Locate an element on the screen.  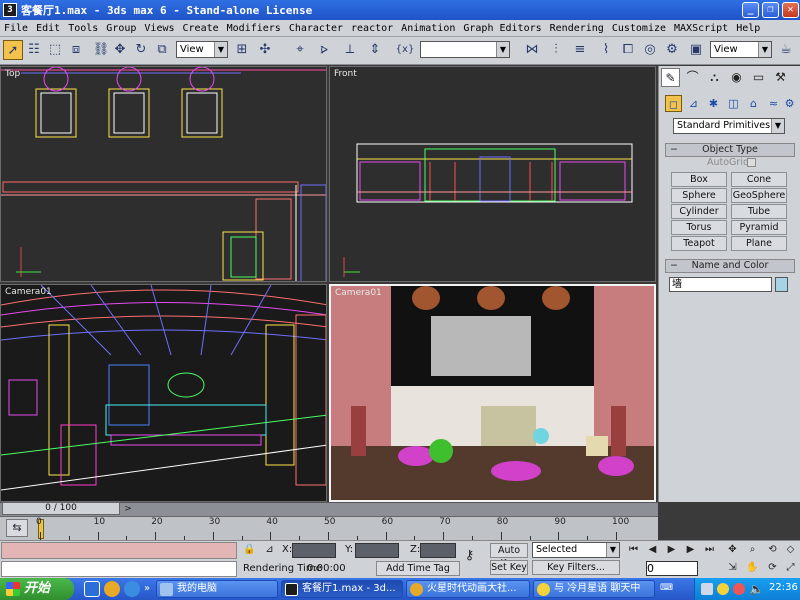
angle-snap-icon: ⦠ is located at coordinates (324, 50).